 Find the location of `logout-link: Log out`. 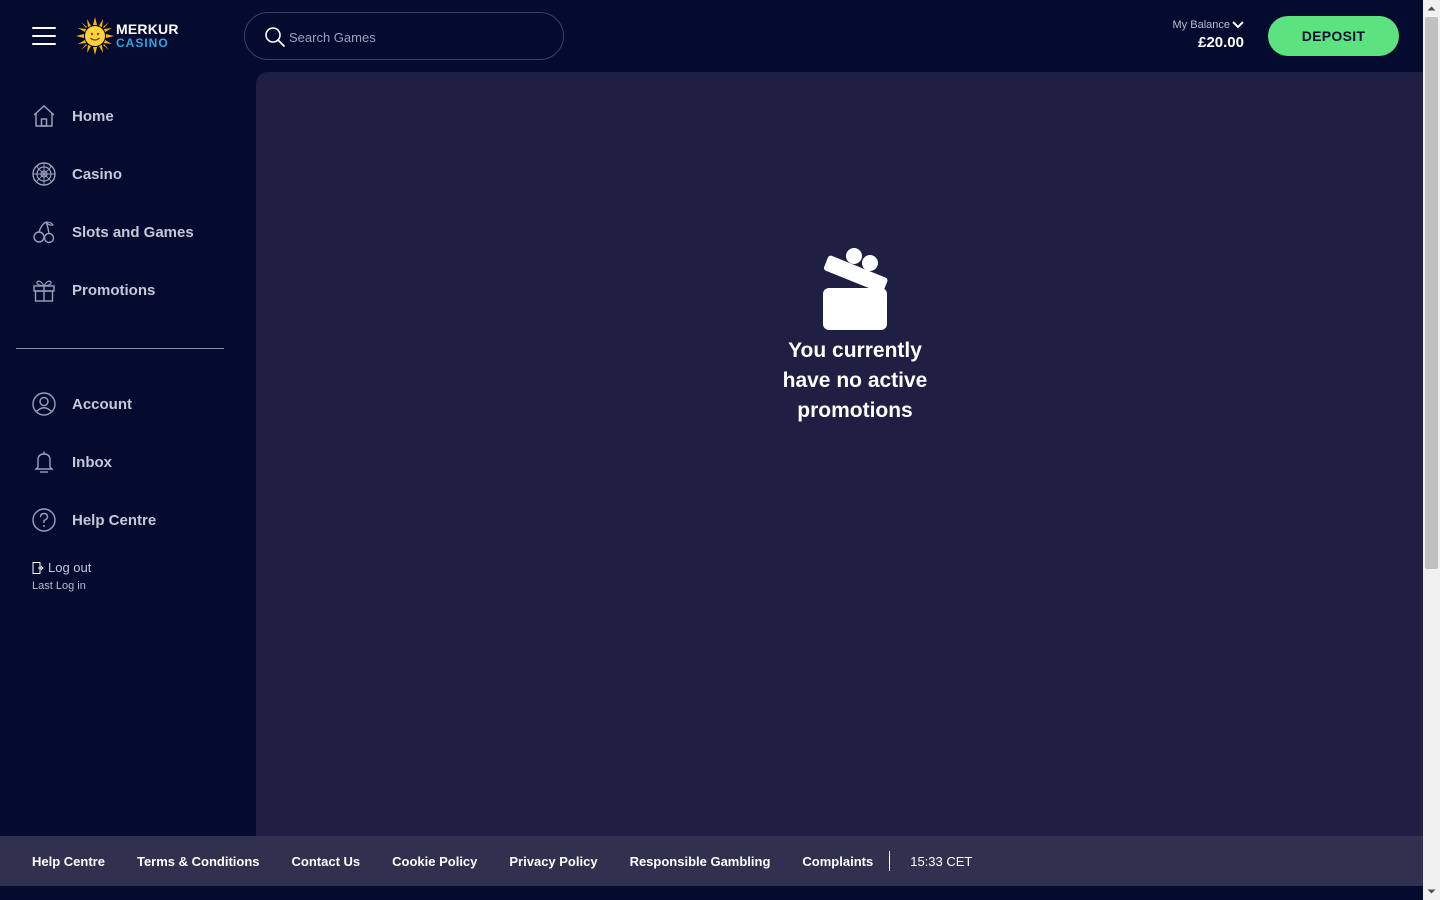

logout-link: Log out is located at coordinates (61, 567).